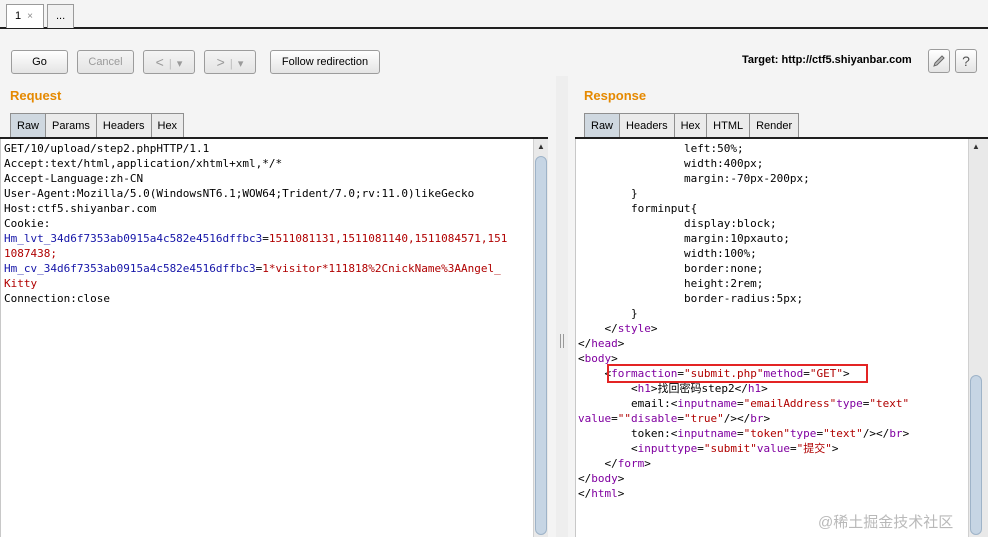  What do you see at coordinates (730, 448) in the screenshot?
I see `code-token: "submit"` at bounding box center [730, 448].